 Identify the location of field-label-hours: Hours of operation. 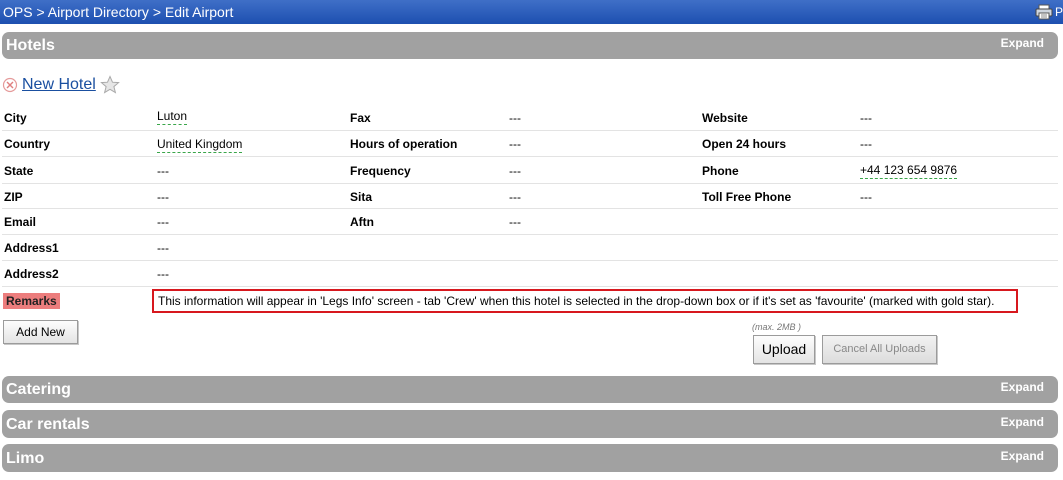
(404, 144).